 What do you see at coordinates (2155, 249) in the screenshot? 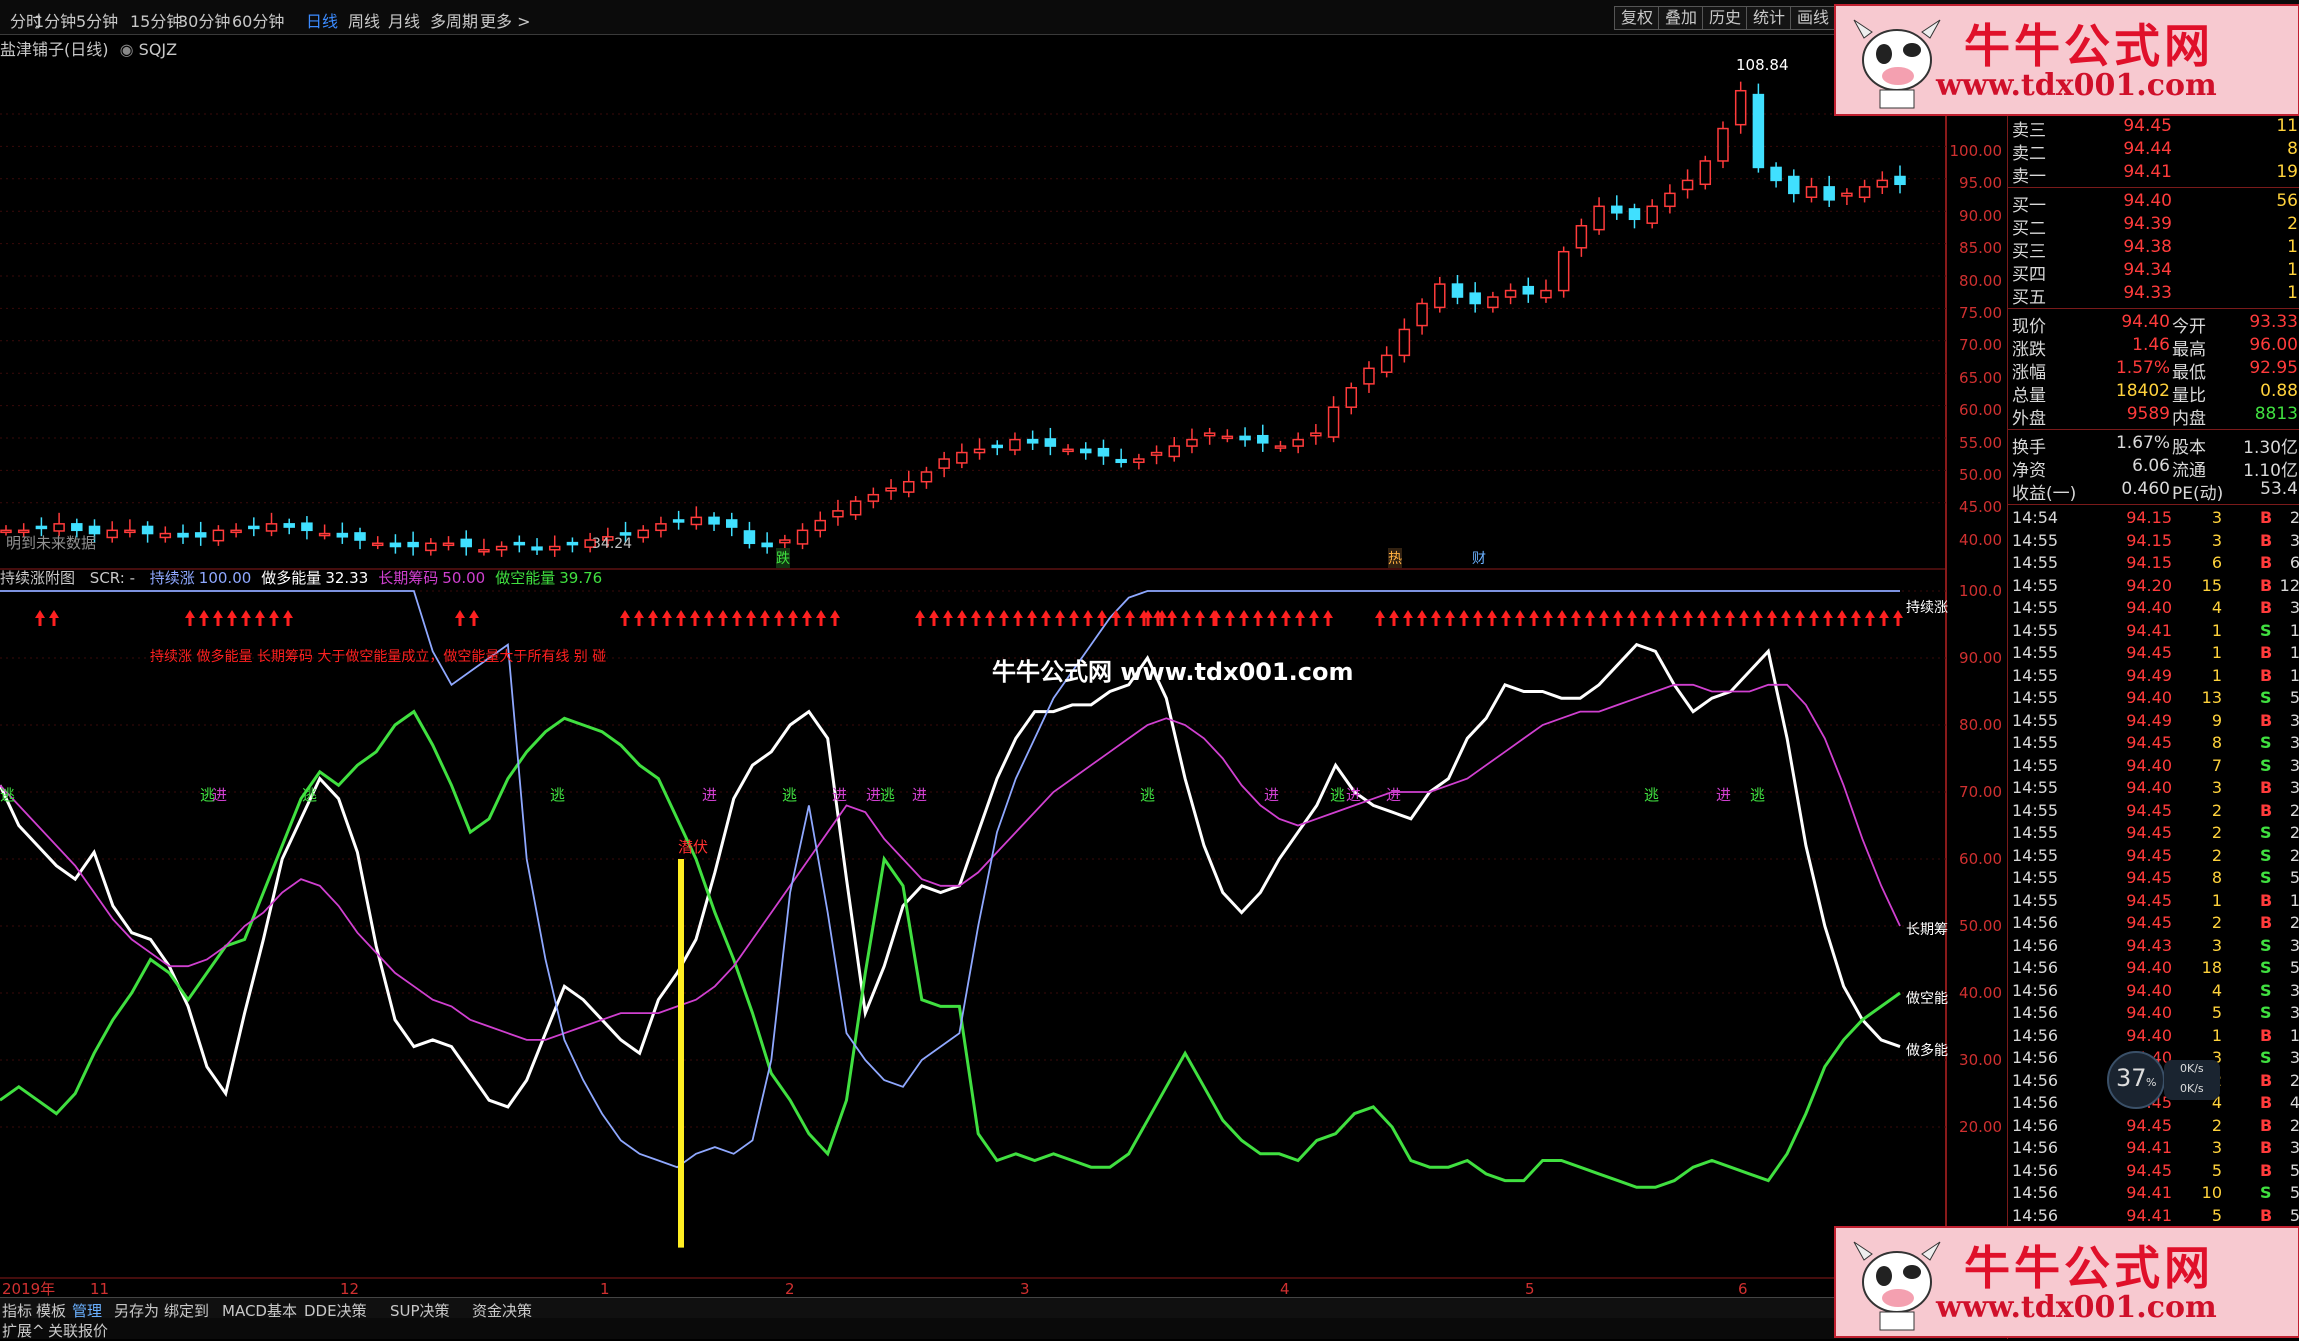
I see `bid-row: 买三 94.38 1` at bounding box center [2155, 249].